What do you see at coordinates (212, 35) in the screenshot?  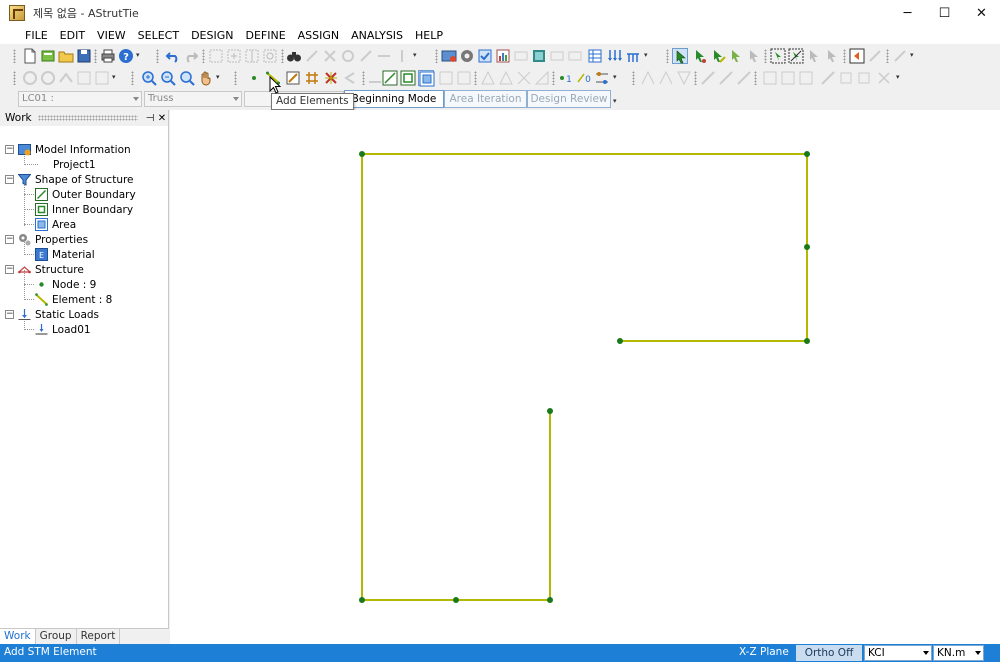 I see `menu-design: DESIGN` at bounding box center [212, 35].